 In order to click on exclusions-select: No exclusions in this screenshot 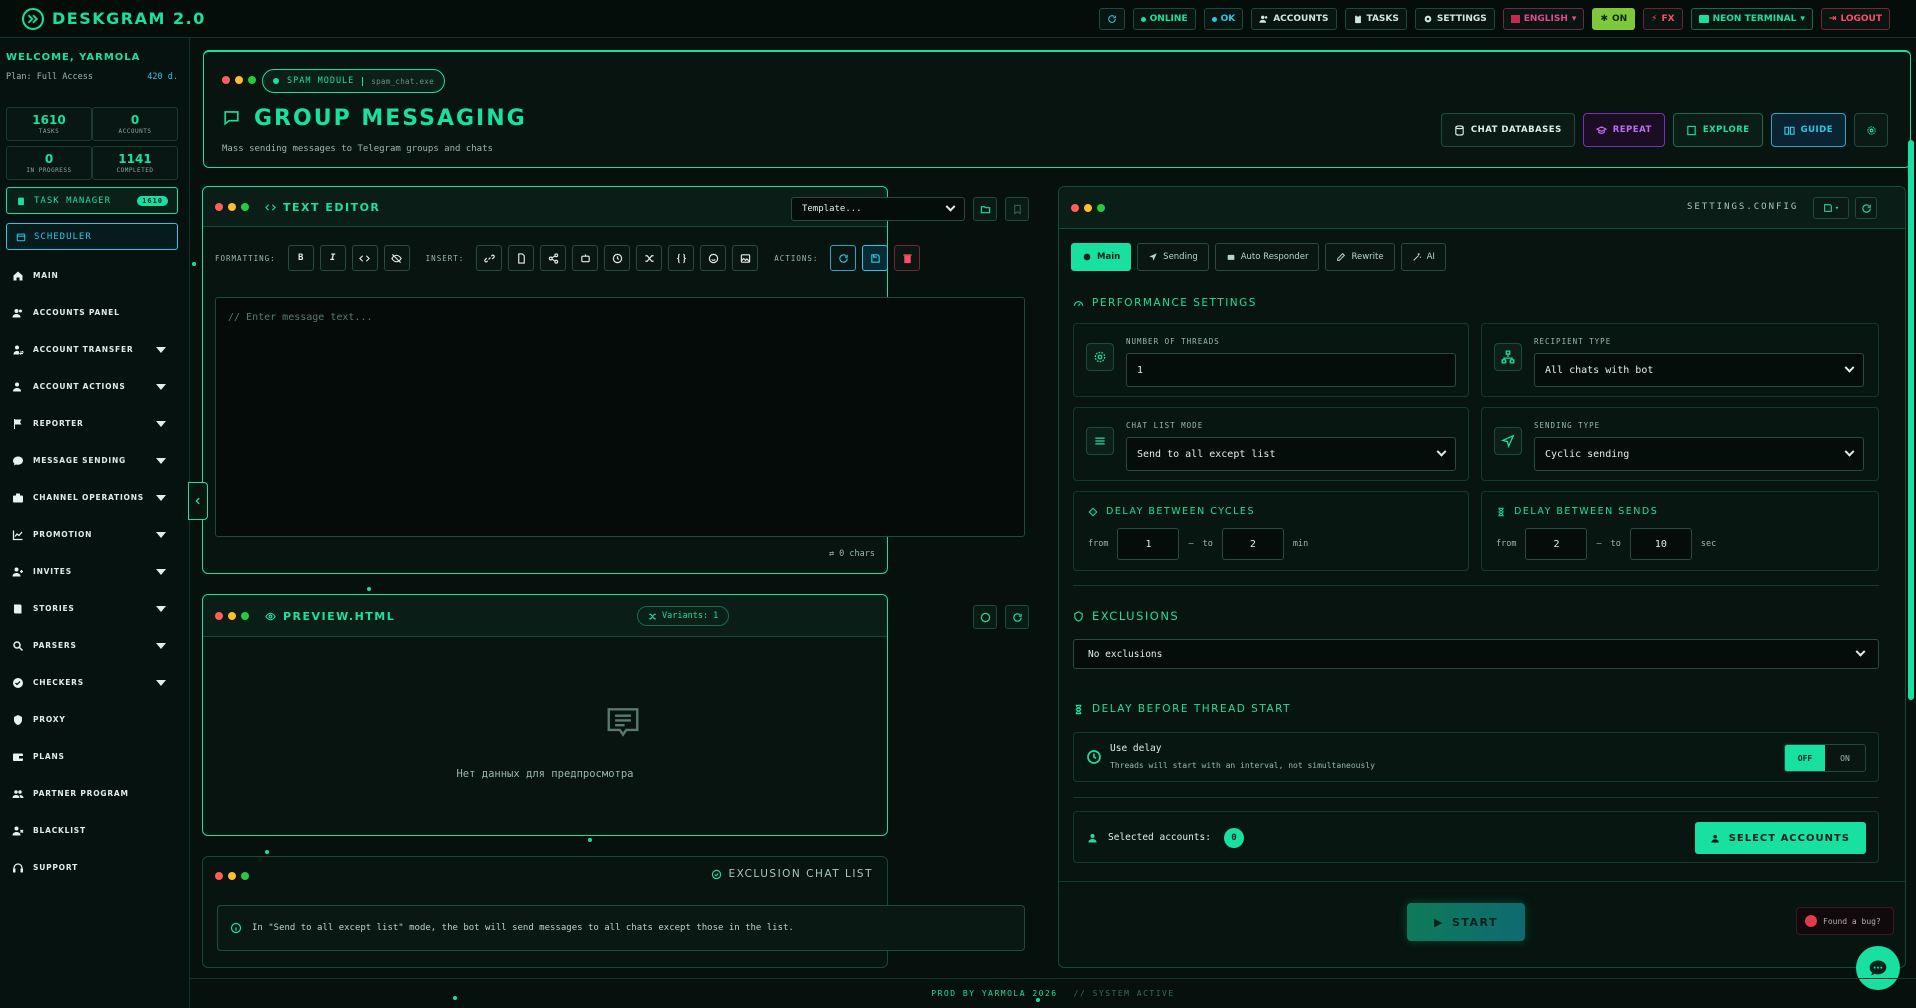, I will do `click(1476, 654)`.